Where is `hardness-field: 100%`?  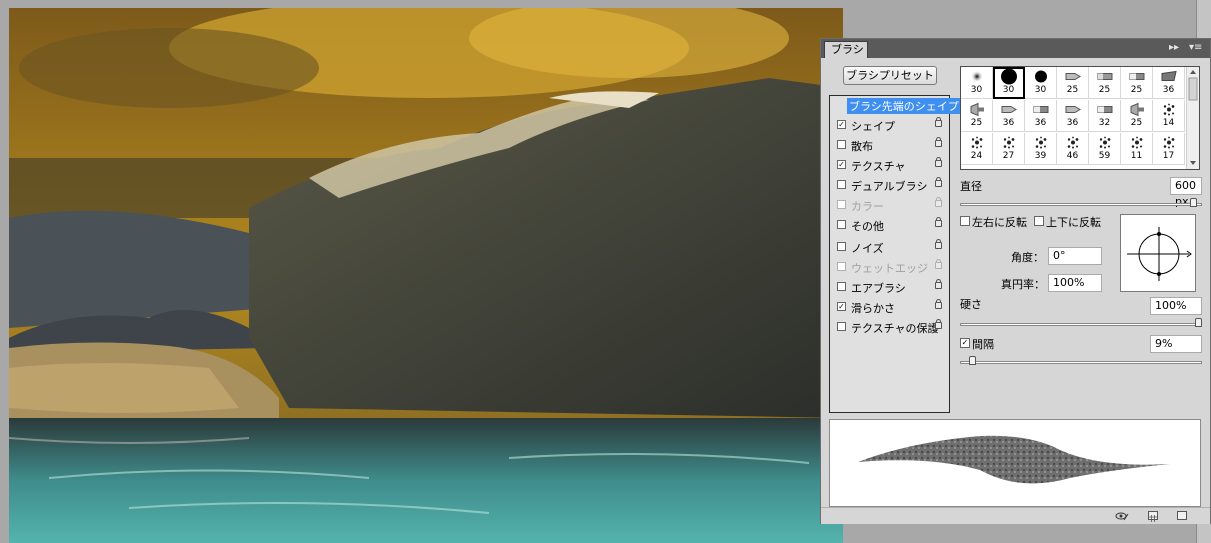 hardness-field: 100% is located at coordinates (1176, 306).